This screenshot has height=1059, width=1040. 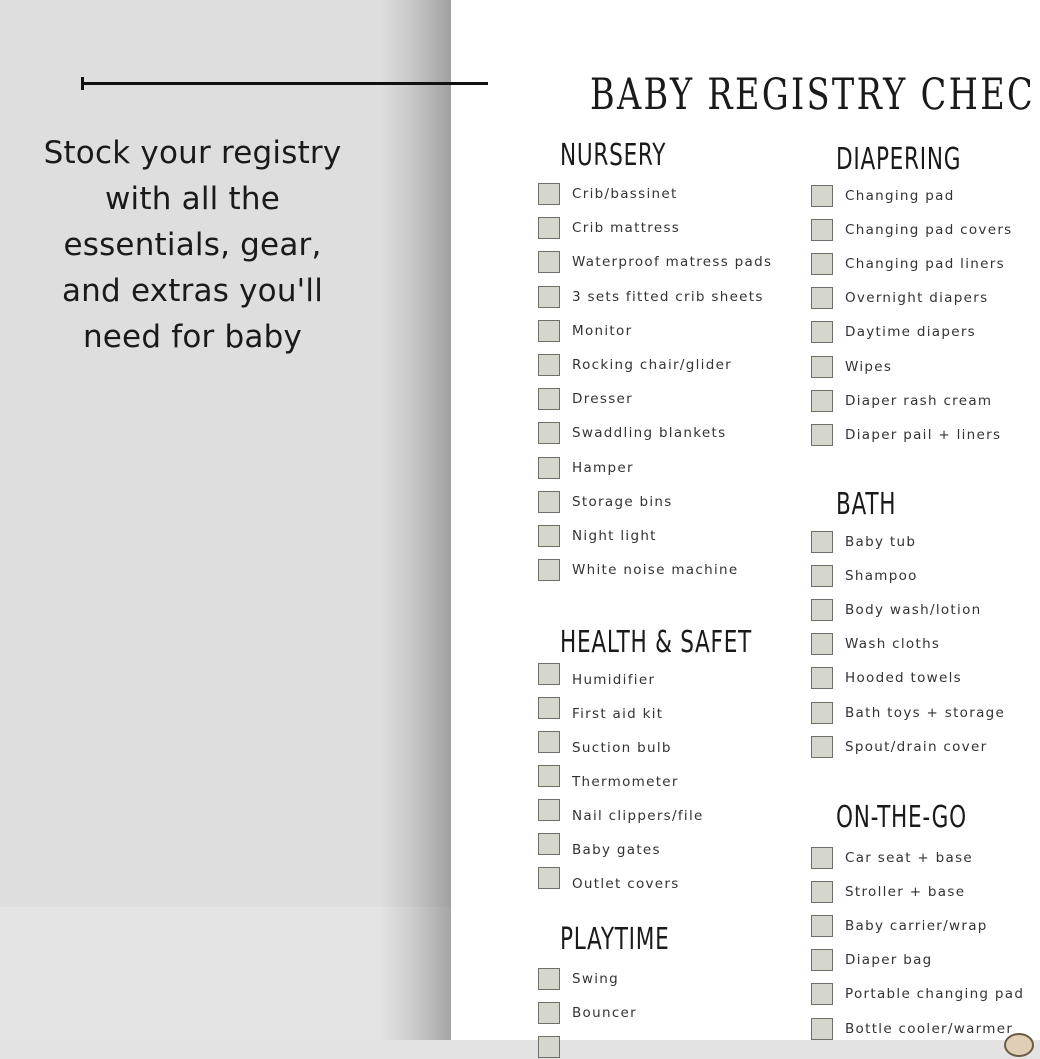 What do you see at coordinates (916, 926) in the screenshot?
I see `checklist-item-label: Baby carrier/wrap` at bounding box center [916, 926].